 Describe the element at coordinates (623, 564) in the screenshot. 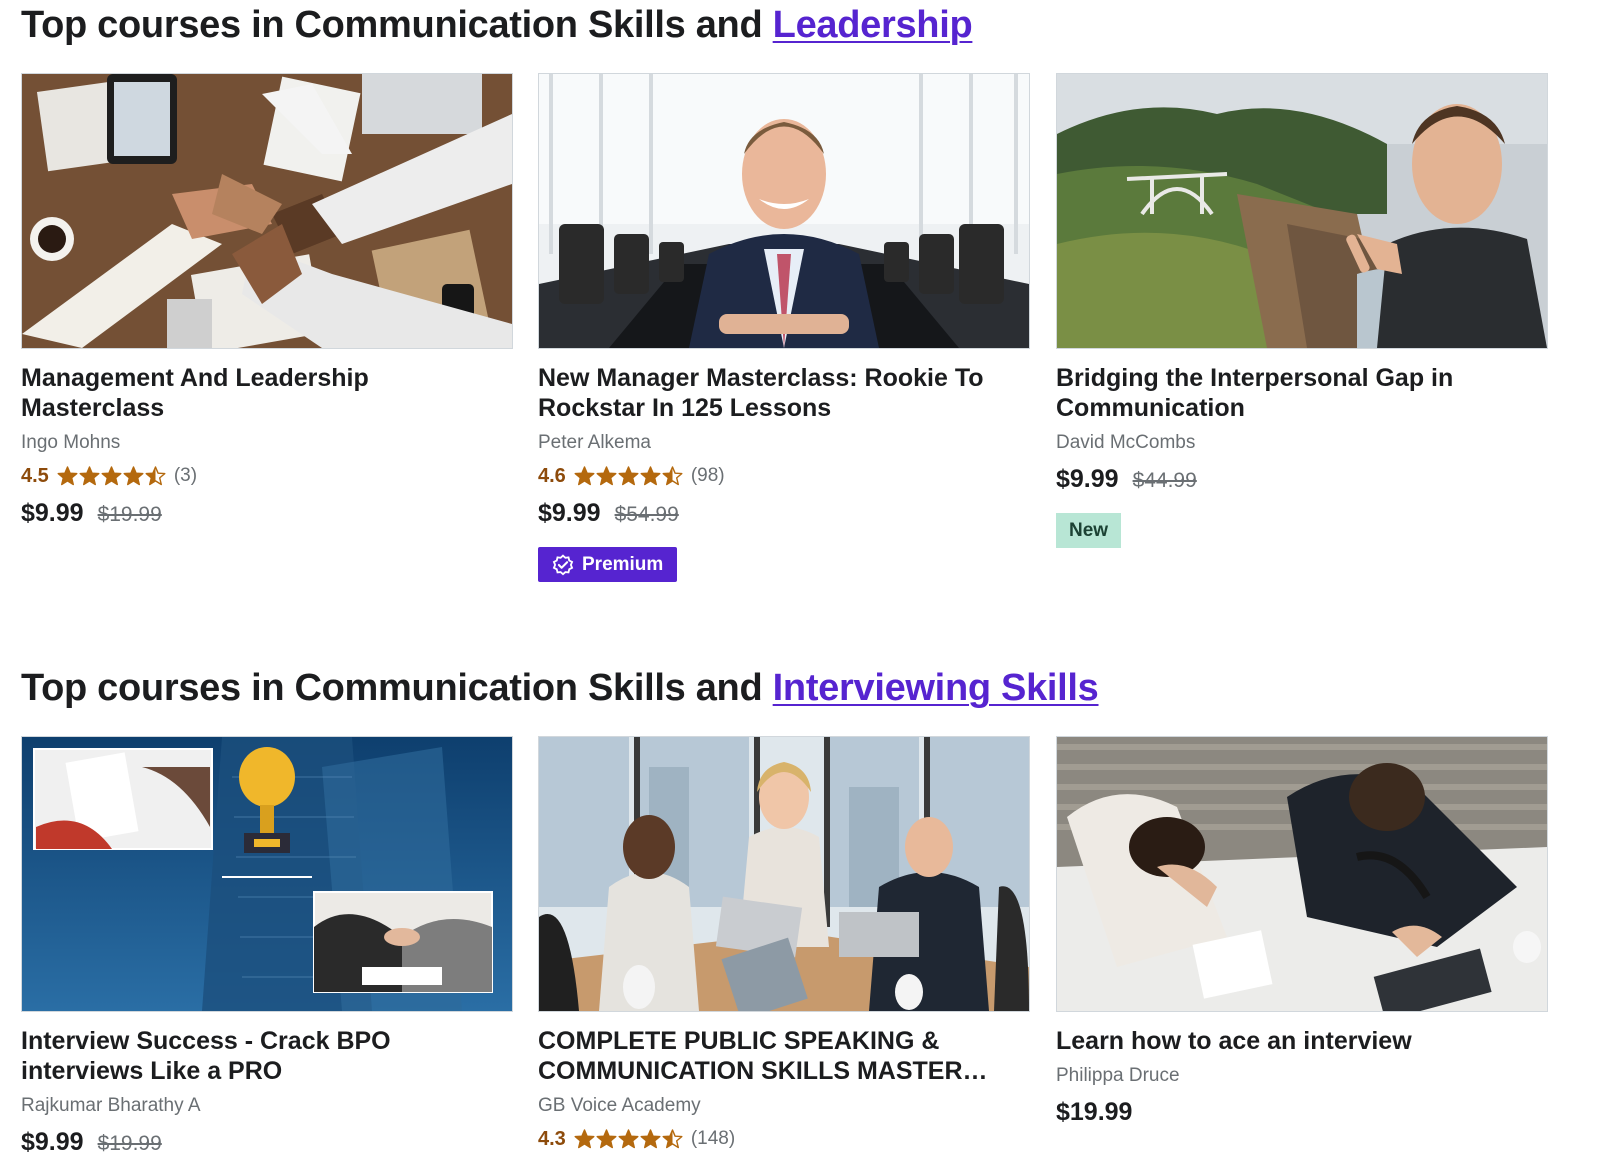

I see `premium-badge-label: Premium` at that location.